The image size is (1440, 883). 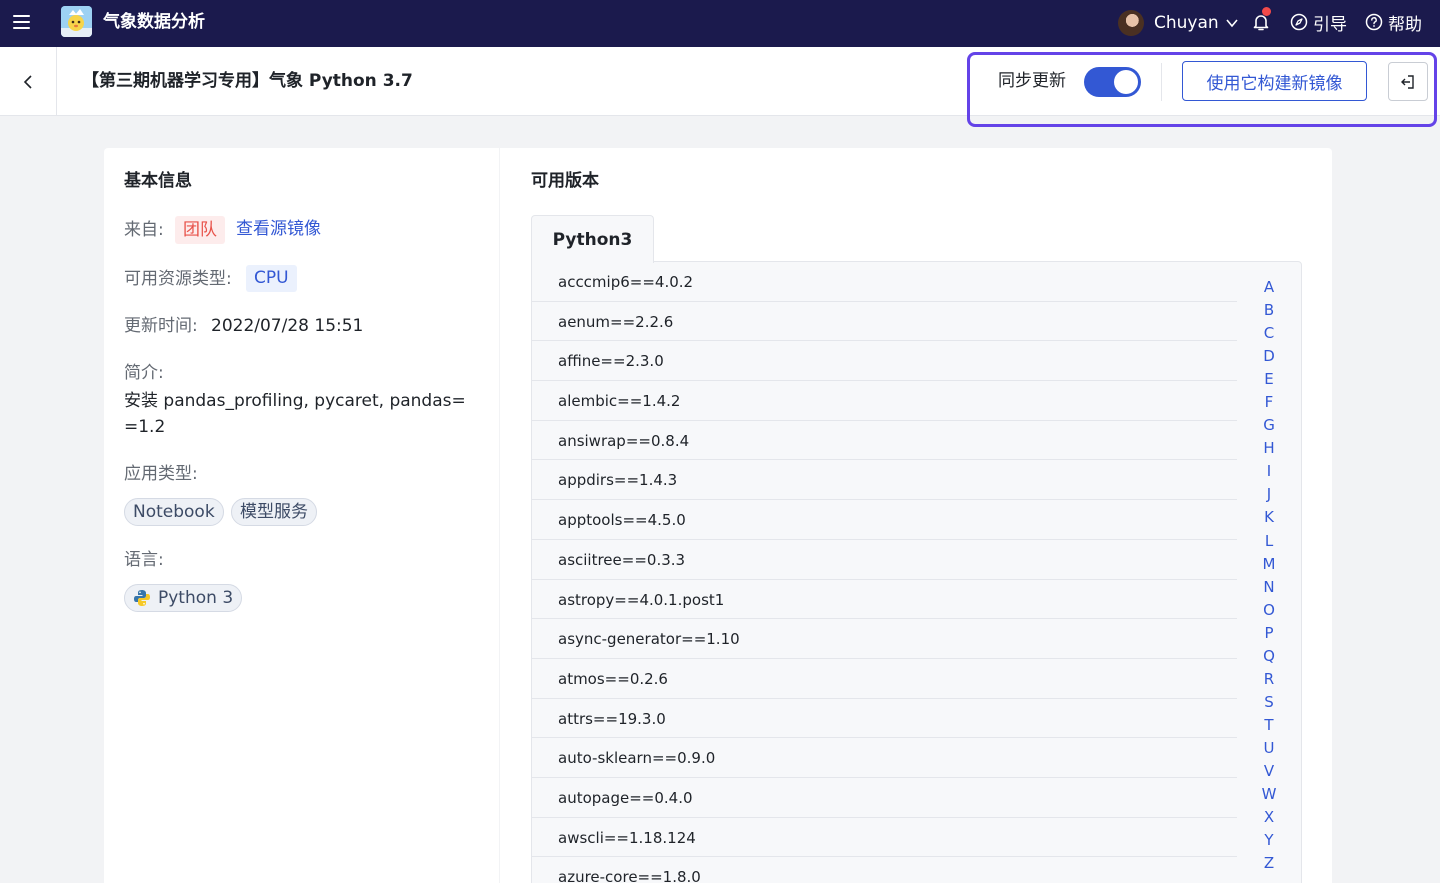 I want to click on app-type-notebook: Notebook, so click(x=174, y=512).